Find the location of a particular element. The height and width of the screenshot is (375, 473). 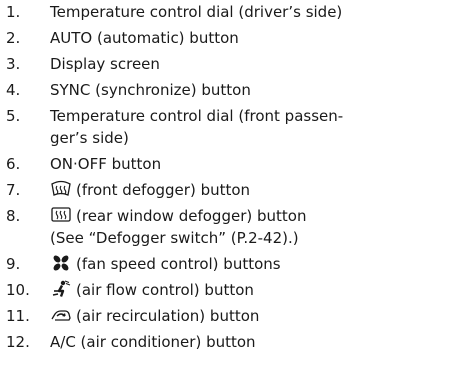

item-text: (air flow control) button is located at coordinates (165, 290).